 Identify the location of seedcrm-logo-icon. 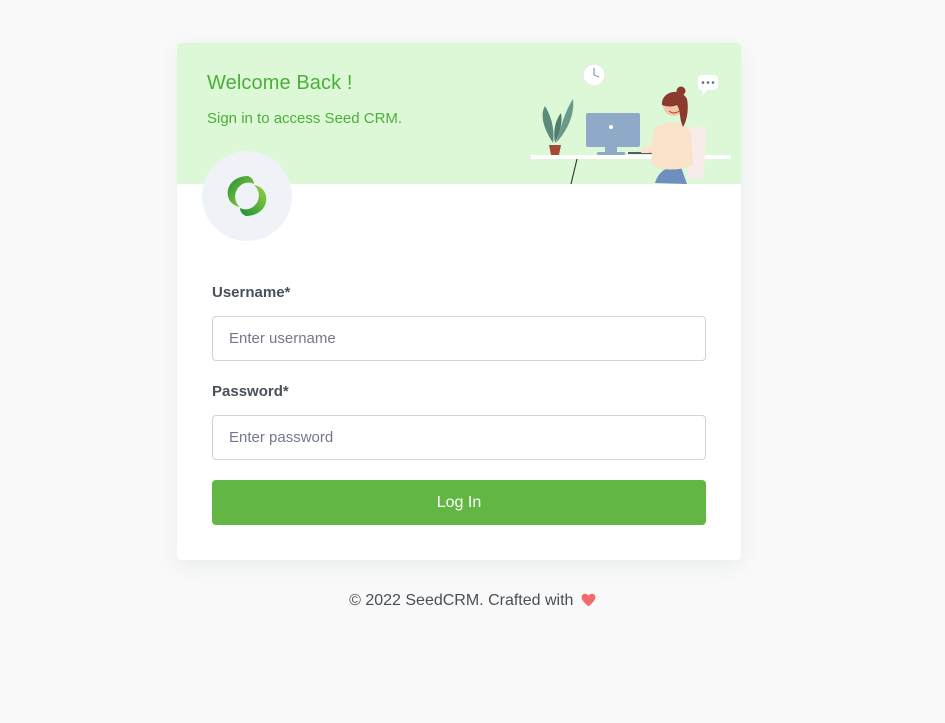
(247, 196).